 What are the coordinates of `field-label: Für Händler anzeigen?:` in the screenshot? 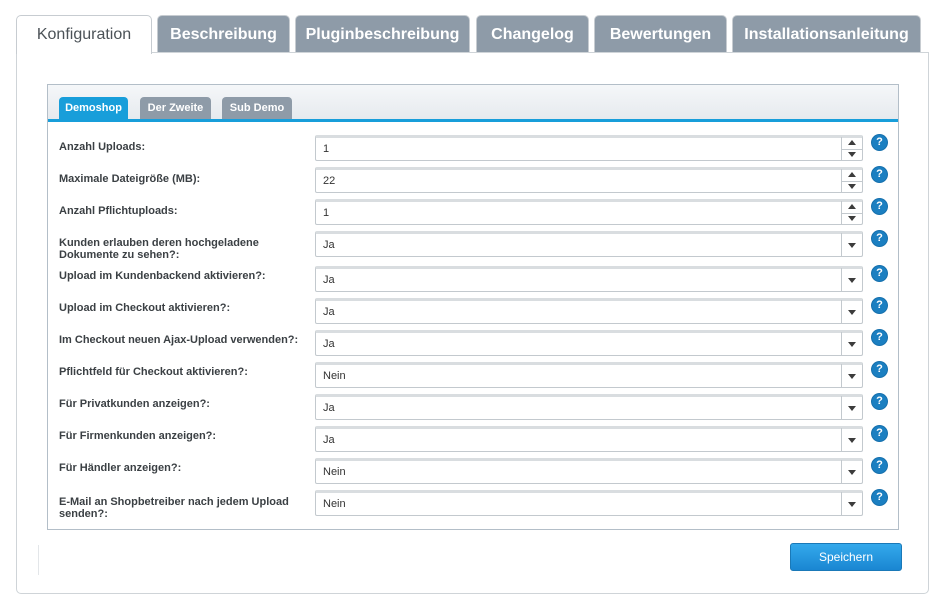 It's located at (120, 468).